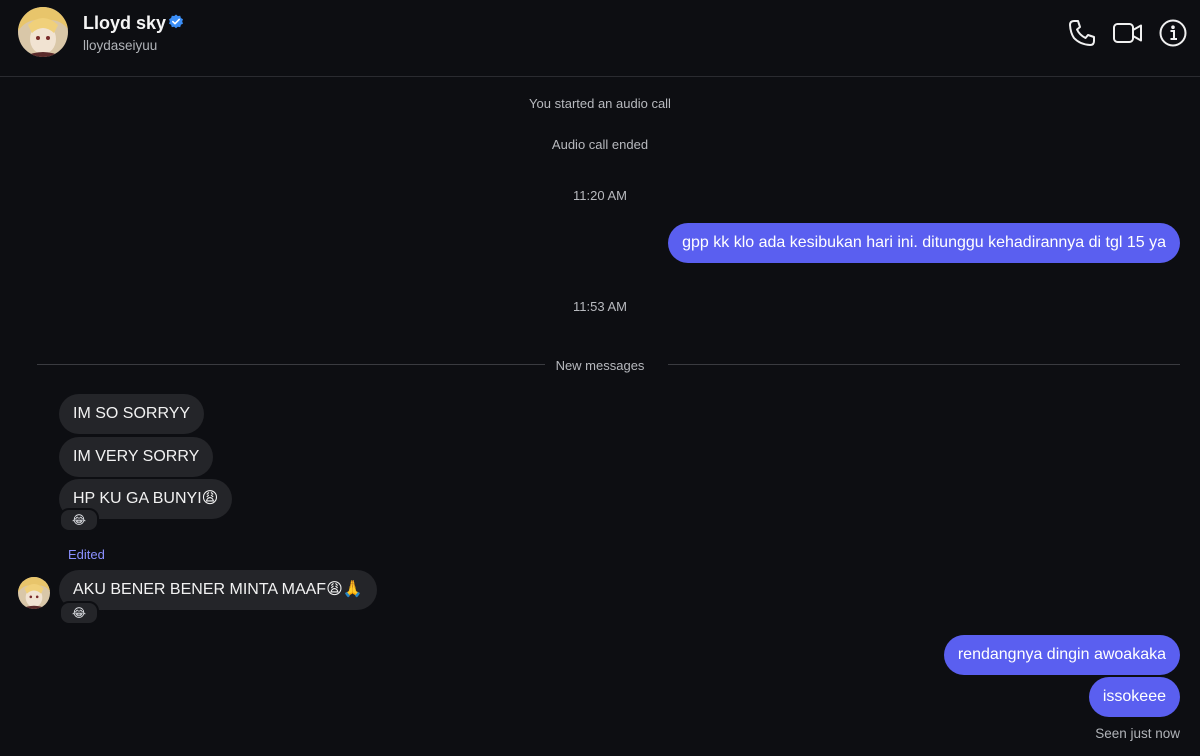  I want to click on incoming-message: IM SO SORRYY, so click(132, 414).